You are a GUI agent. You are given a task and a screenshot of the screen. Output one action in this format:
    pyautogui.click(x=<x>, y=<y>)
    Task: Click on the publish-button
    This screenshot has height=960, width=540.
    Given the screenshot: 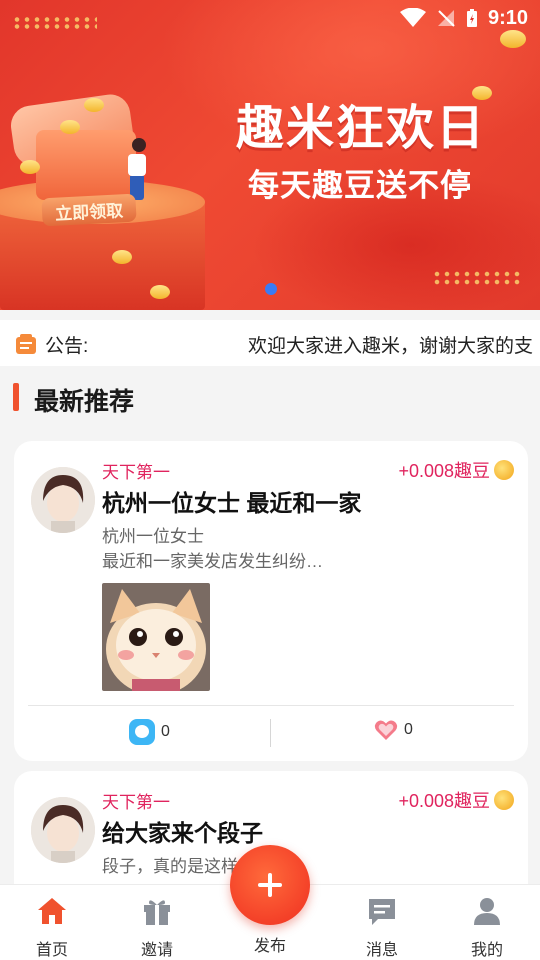 What is the action you would take?
    pyautogui.click(x=270, y=885)
    